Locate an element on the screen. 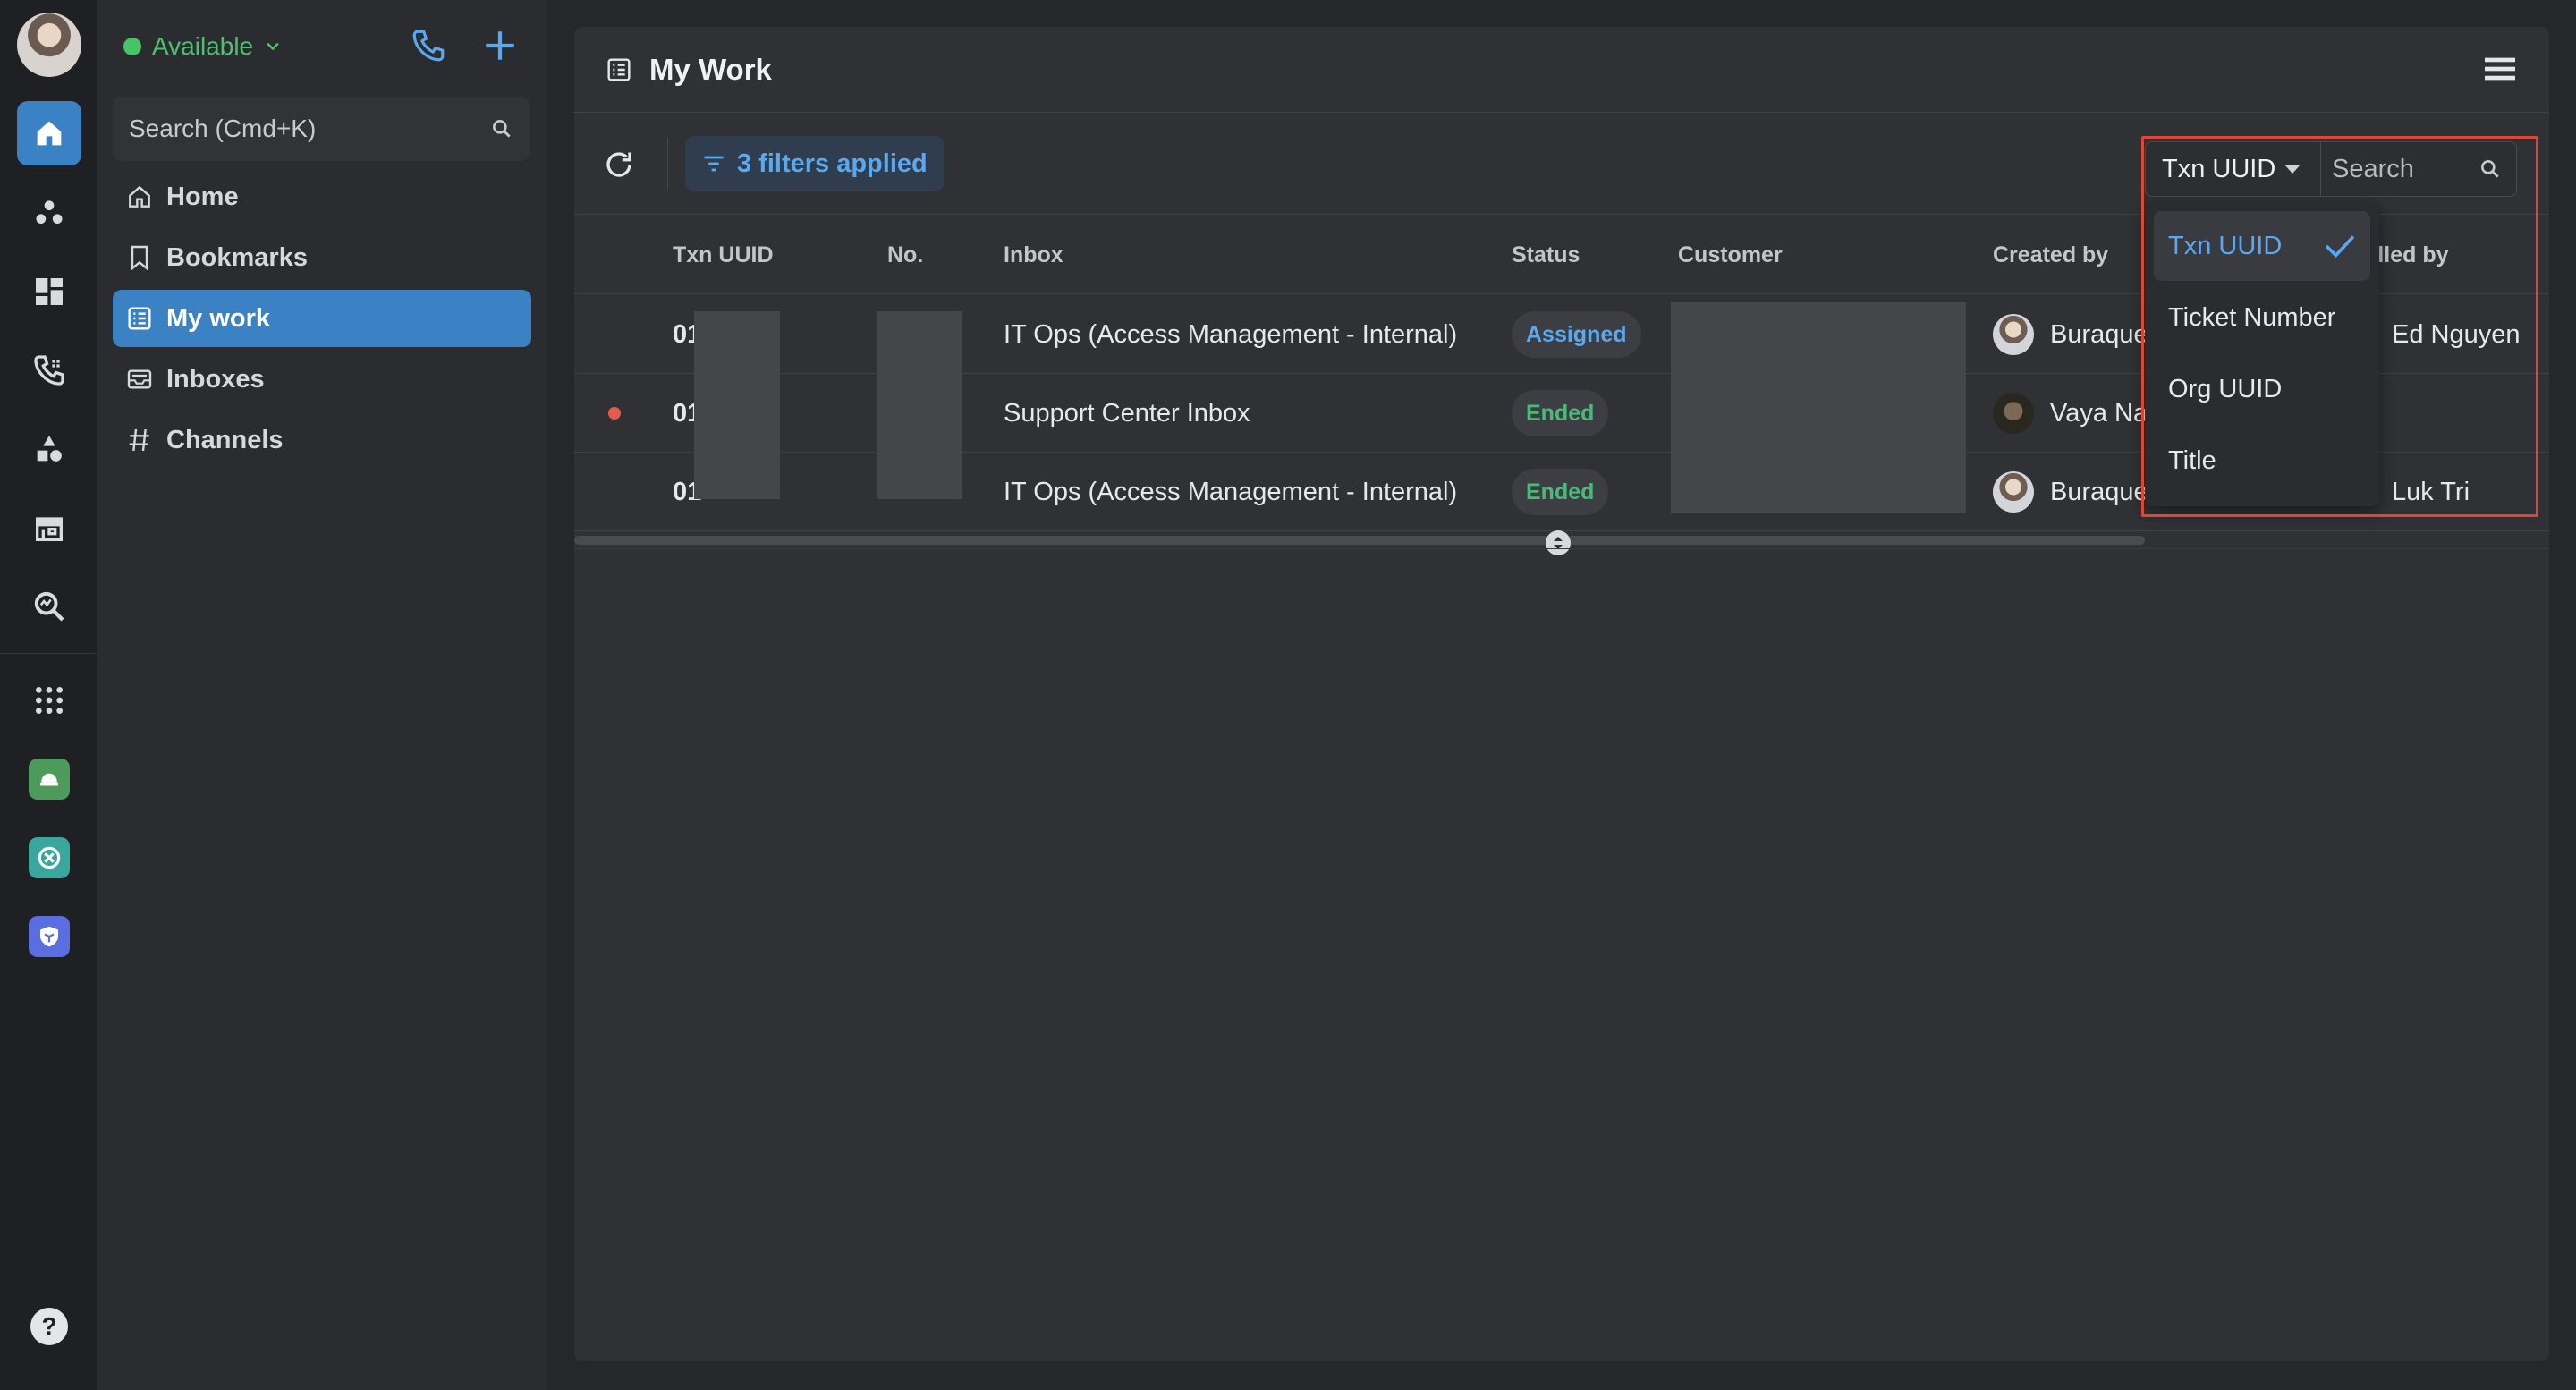 The image size is (2576, 1390). shapes-icon is located at coordinates (49, 449).